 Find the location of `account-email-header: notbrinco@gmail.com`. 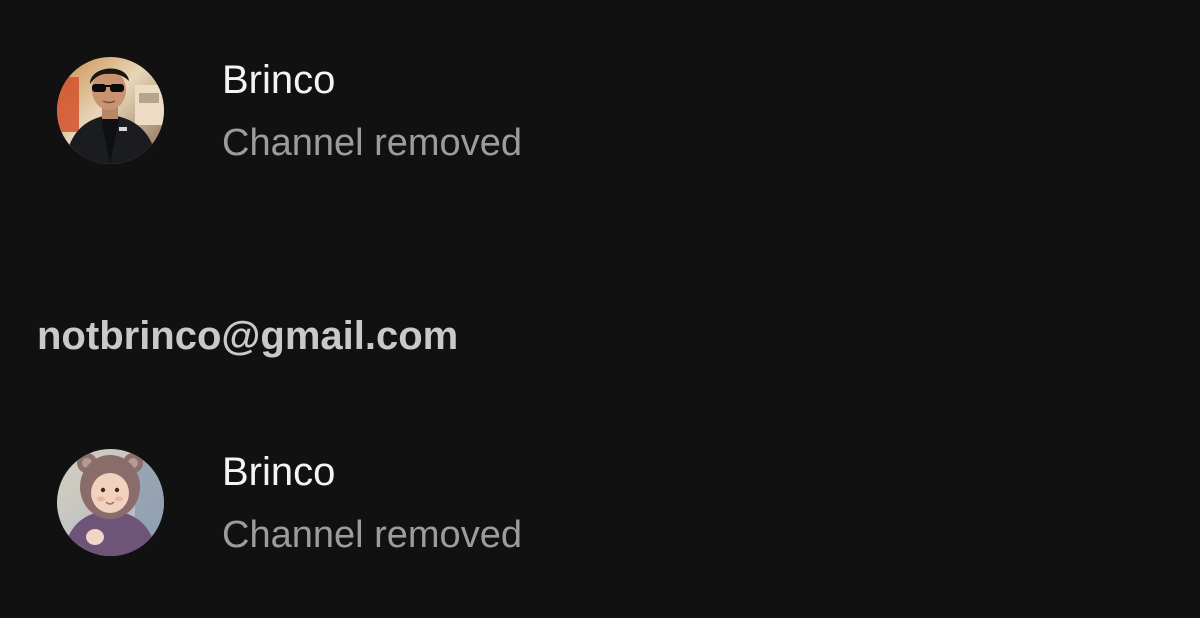

account-email-header: notbrinco@gmail.com is located at coordinates (248, 336).